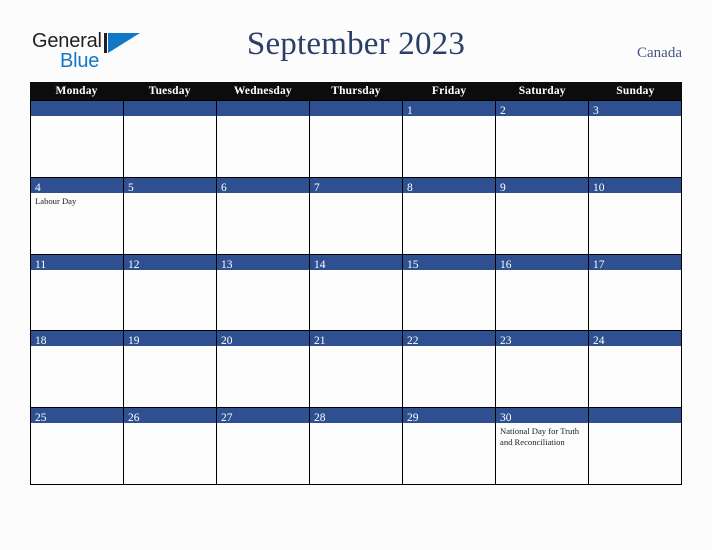 This screenshot has height=550, width=712. Describe the element at coordinates (449, 91) in the screenshot. I see `day-of-week-friday: Friday` at that location.